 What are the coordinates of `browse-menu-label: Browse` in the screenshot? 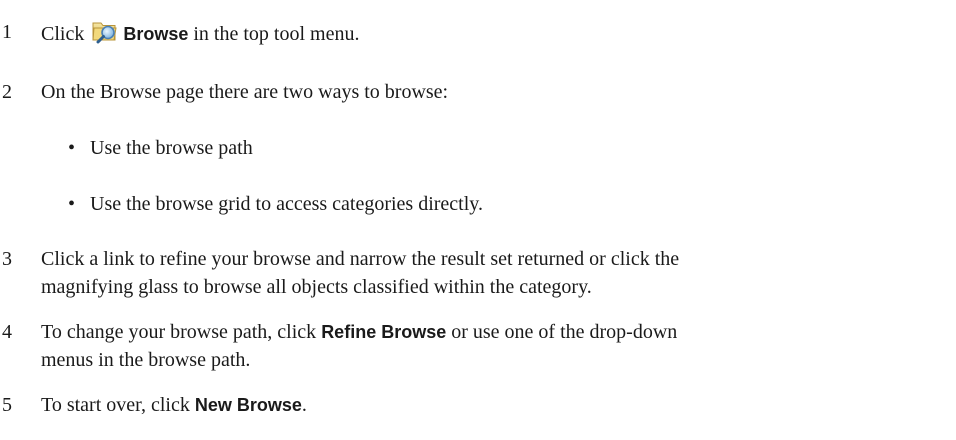 It's located at (156, 34).